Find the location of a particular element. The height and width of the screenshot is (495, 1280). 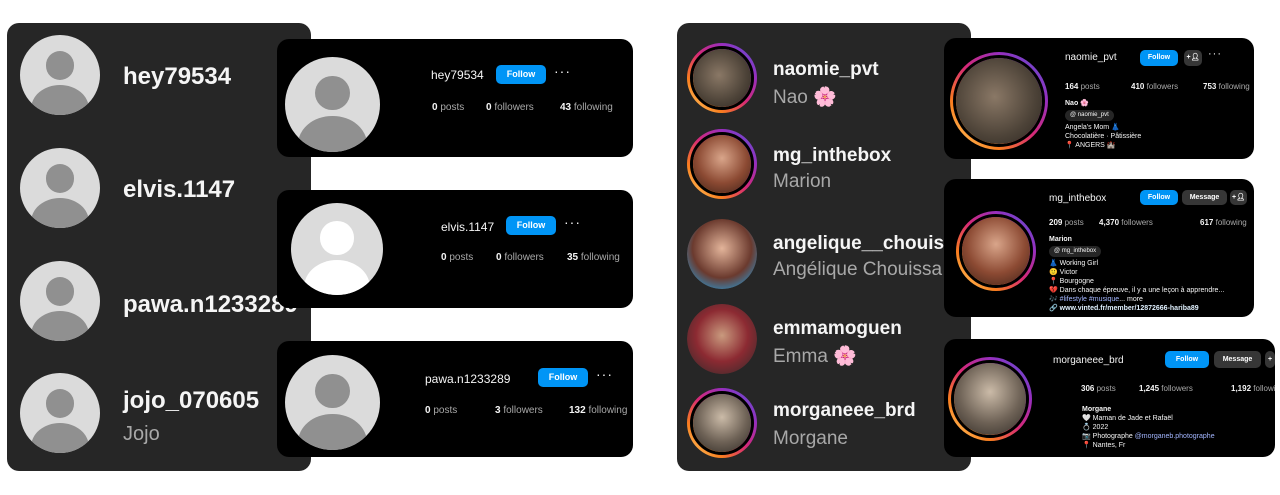

list-item: elvis.1147 is located at coordinates (159, 186).